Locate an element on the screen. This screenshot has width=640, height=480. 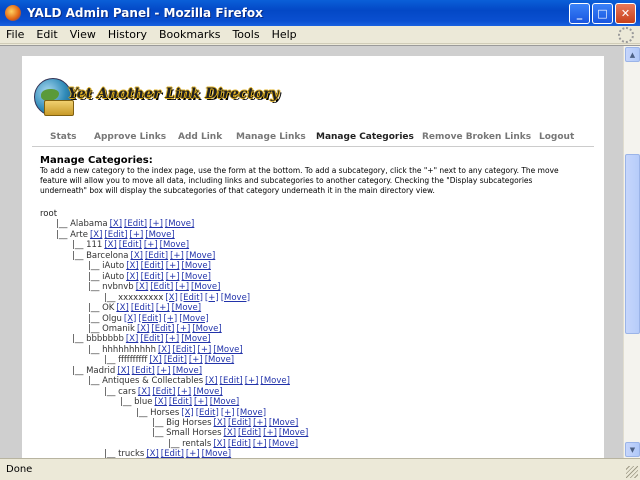
maximize-button: □ is located at coordinates (602, 13).